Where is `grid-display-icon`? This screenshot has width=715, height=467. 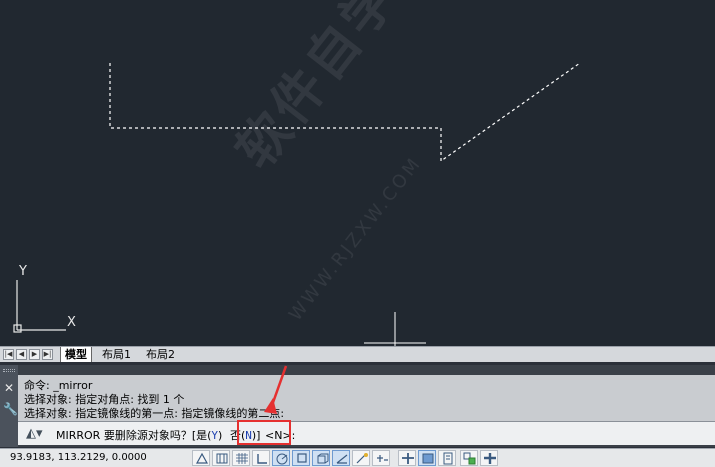
grid-display-icon is located at coordinates (241, 458).